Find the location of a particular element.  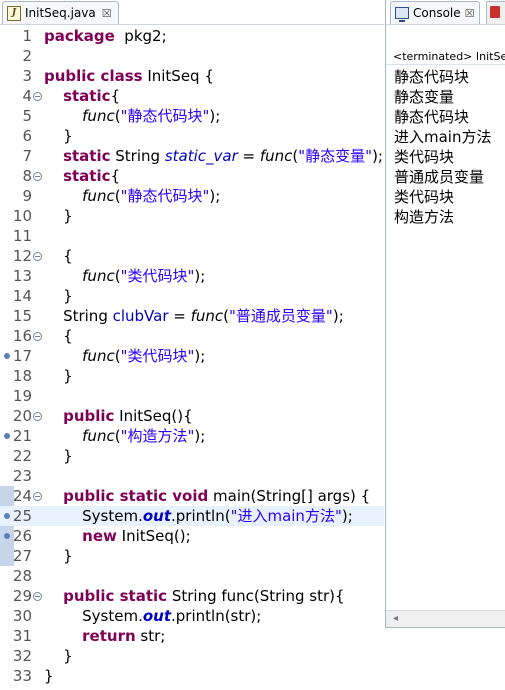

line-number: 2 is located at coordinates (27, 56).